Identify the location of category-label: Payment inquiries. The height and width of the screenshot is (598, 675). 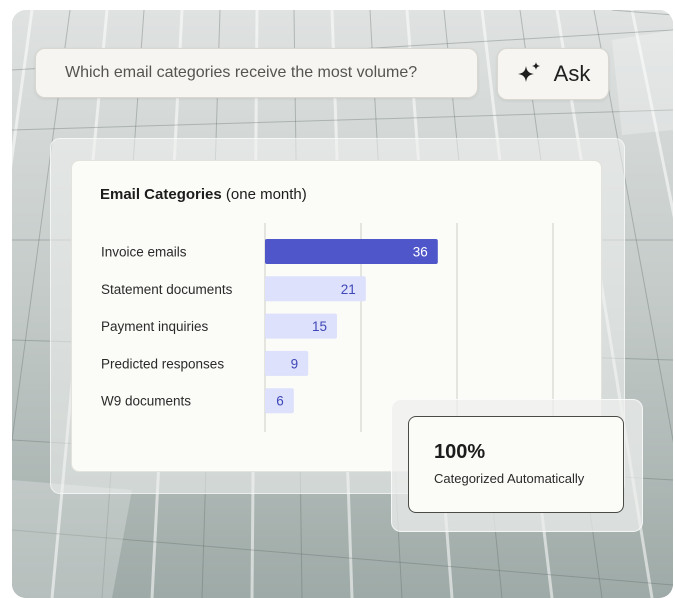
(155, 326).